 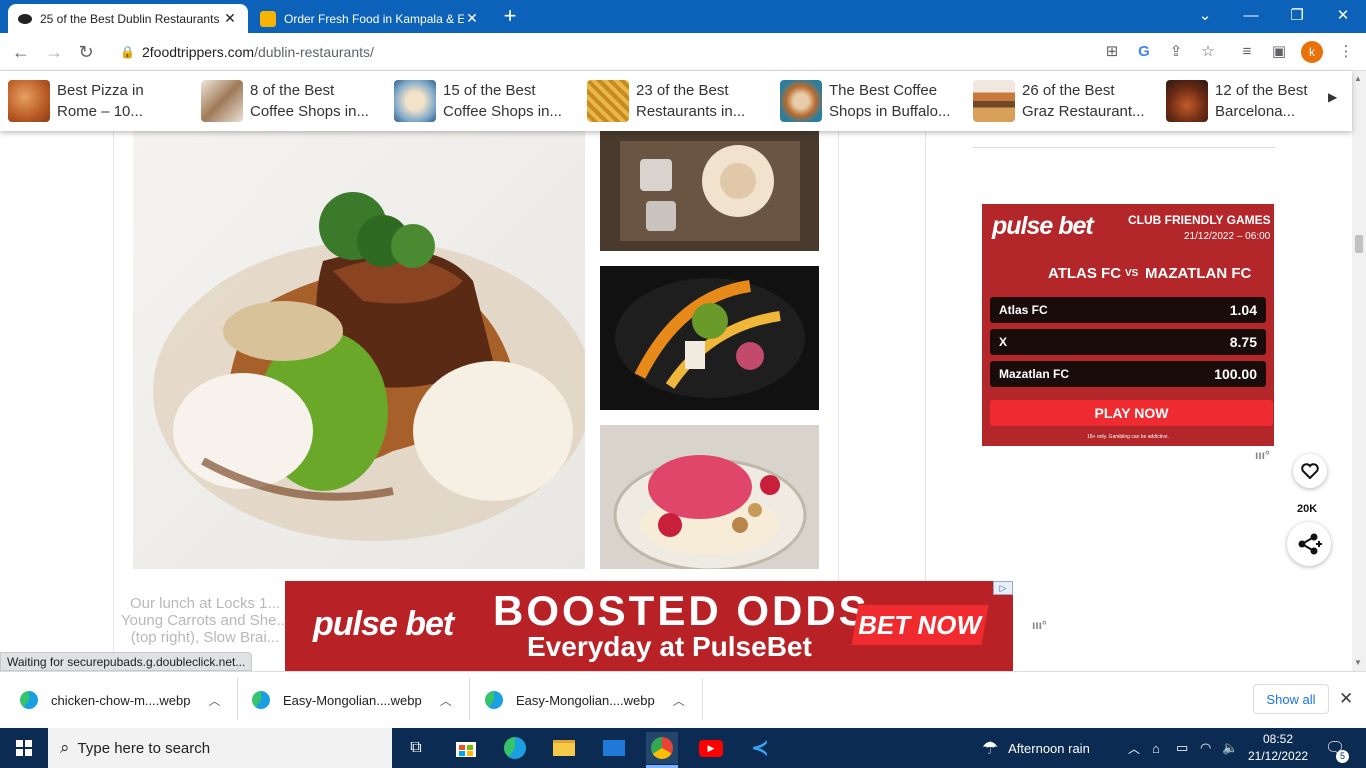 What do you see at coordinates (113, 401) in the screenshot?
I see `content-border` at bounding box center [113, 401].